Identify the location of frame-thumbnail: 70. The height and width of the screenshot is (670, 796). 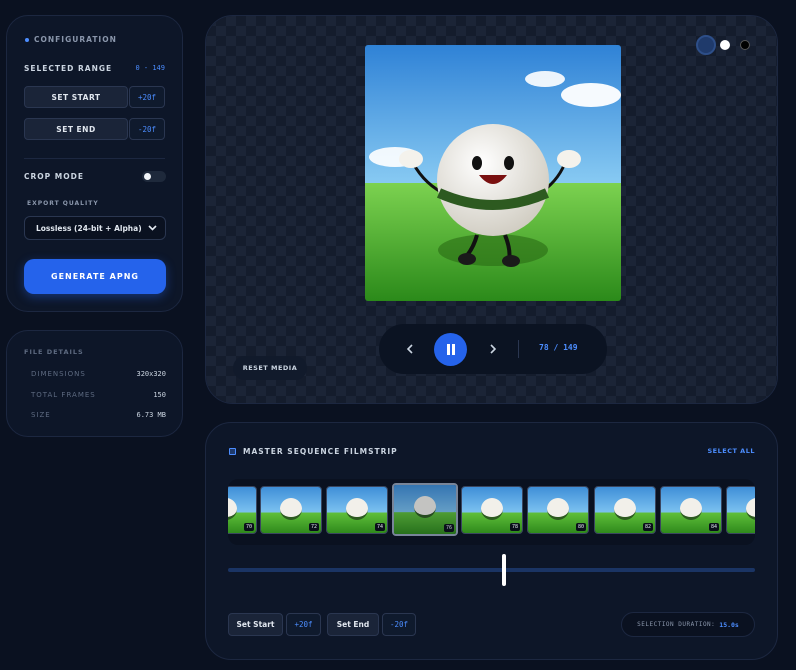
(242, 510).